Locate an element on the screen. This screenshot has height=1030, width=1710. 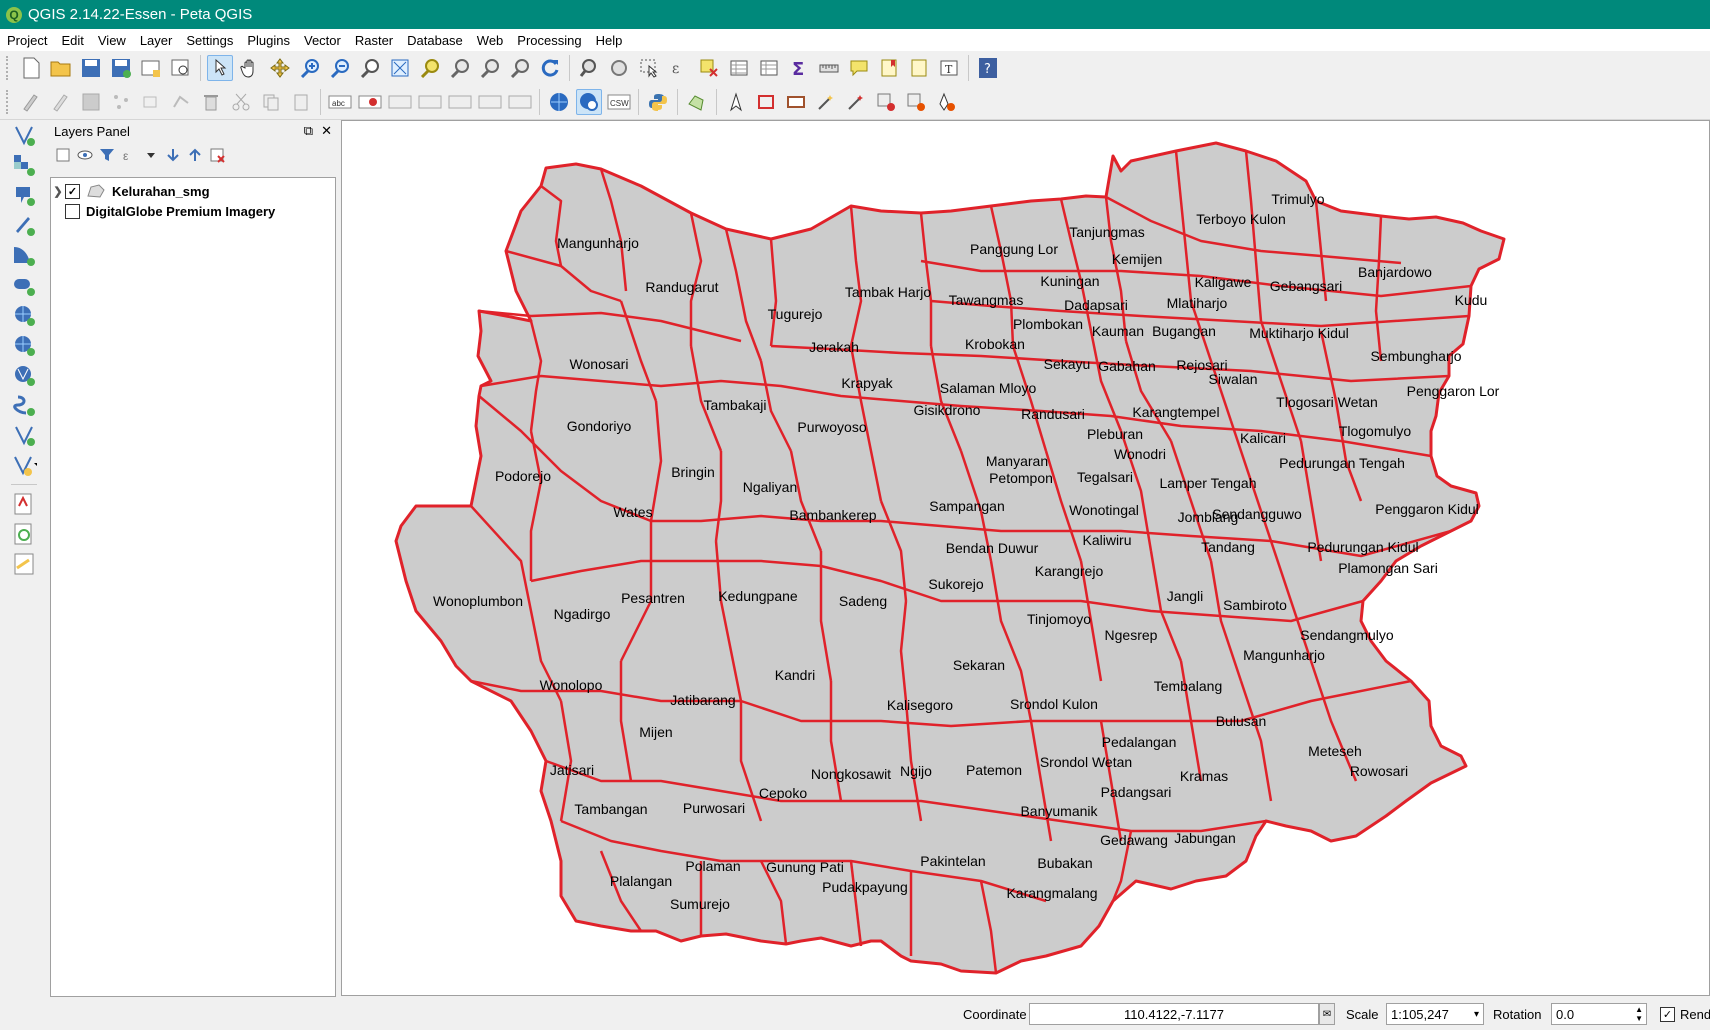
zoom-layer-icon is located at coordinates (460, 68).